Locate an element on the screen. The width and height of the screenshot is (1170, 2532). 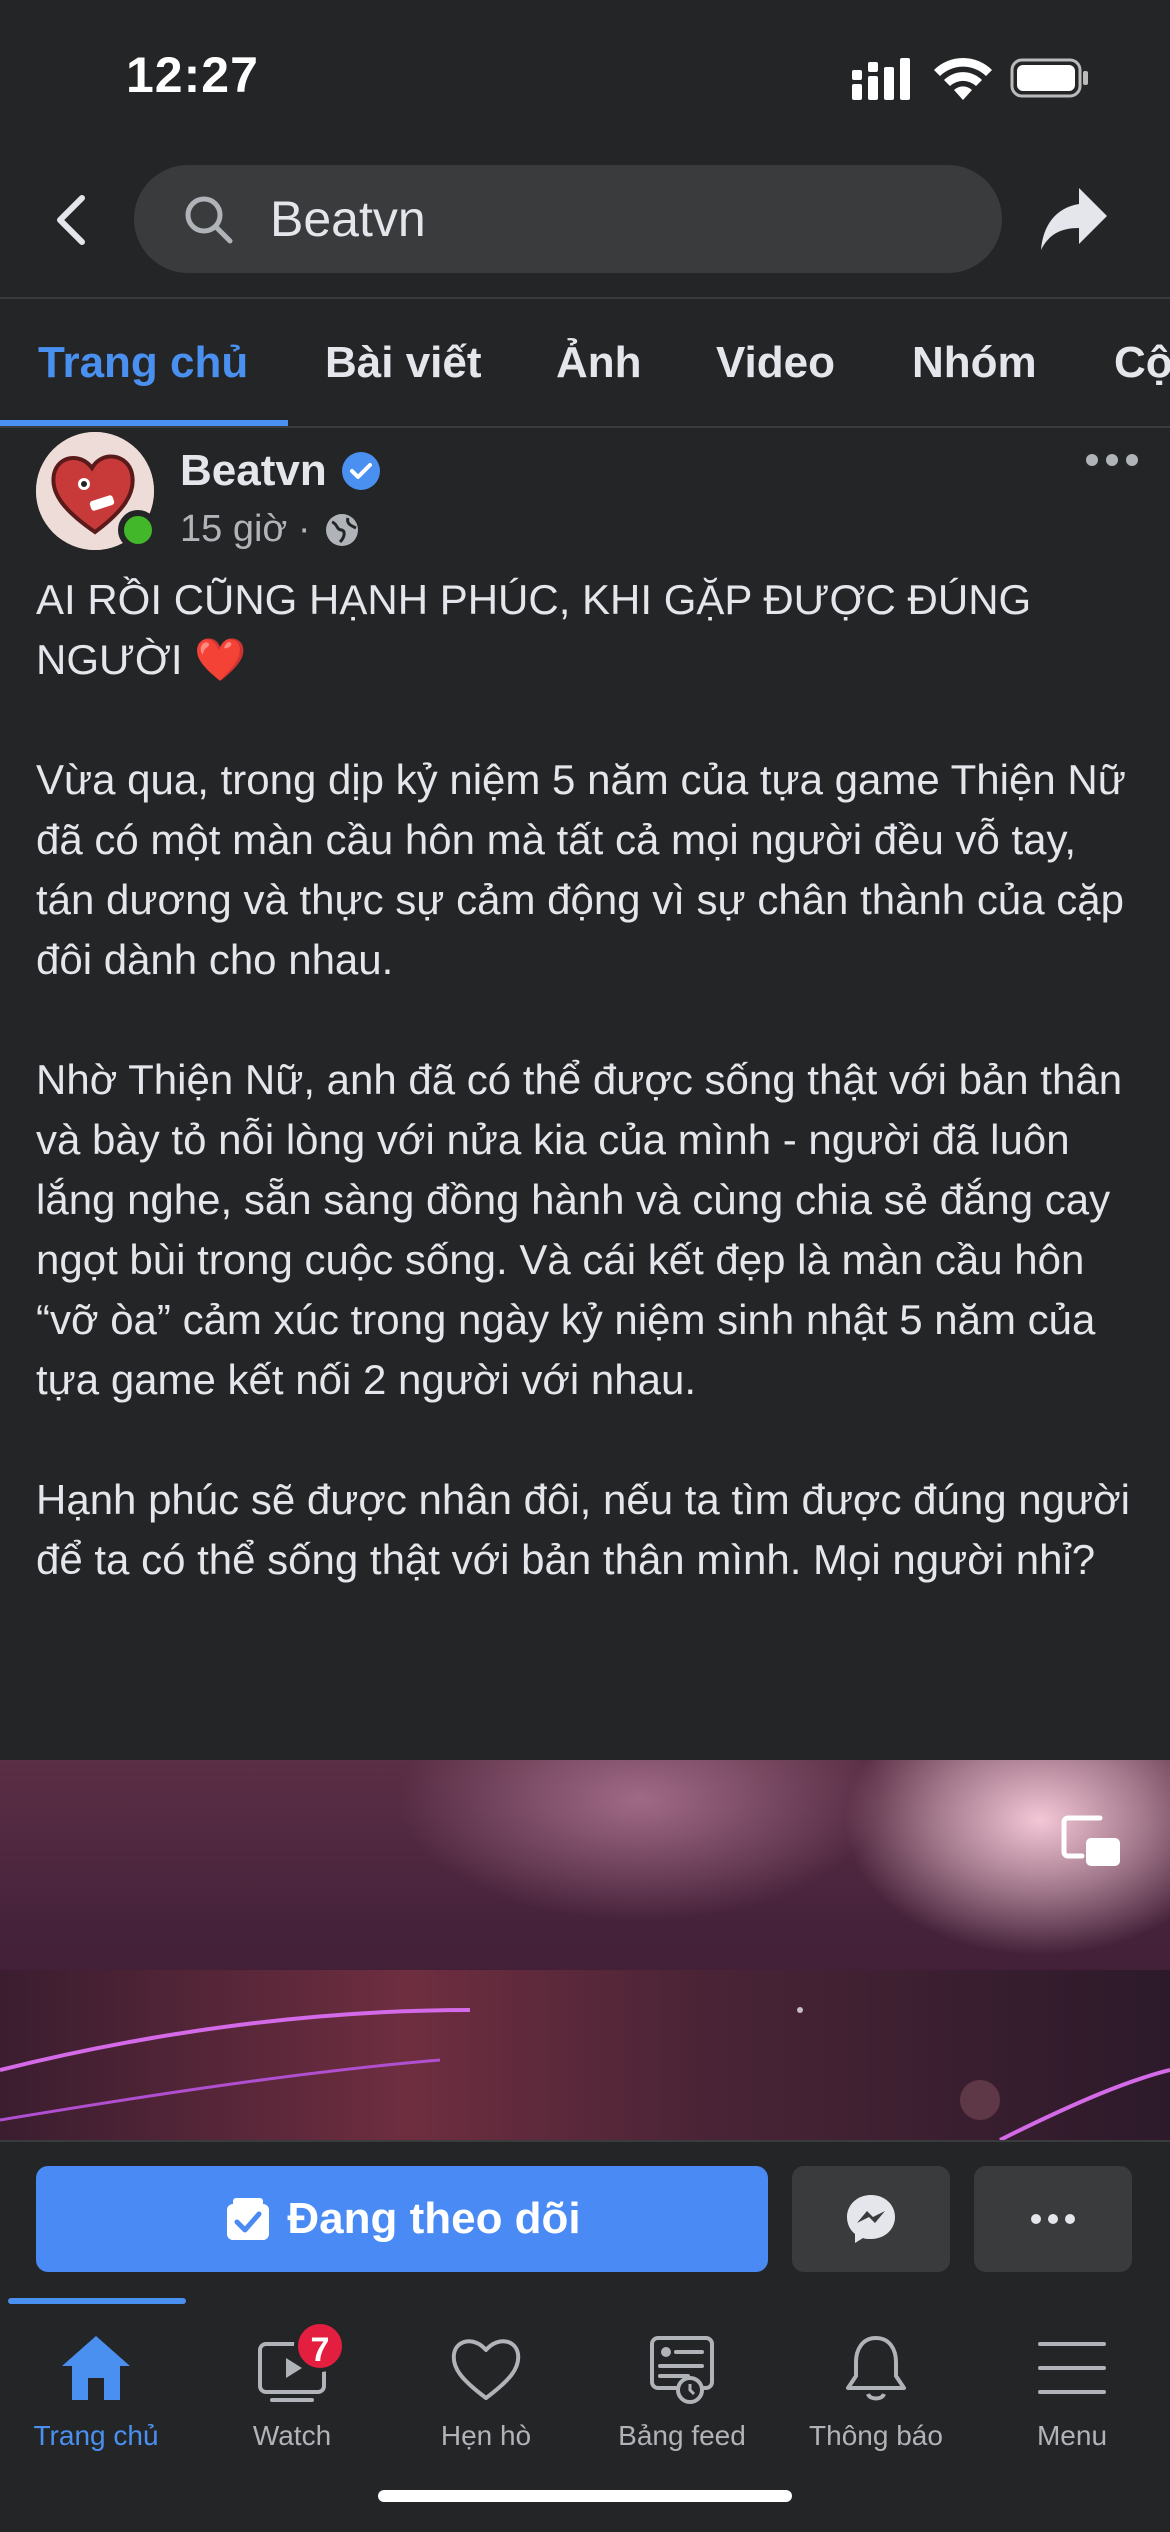
header-divider is located at coordinates (585, 298).